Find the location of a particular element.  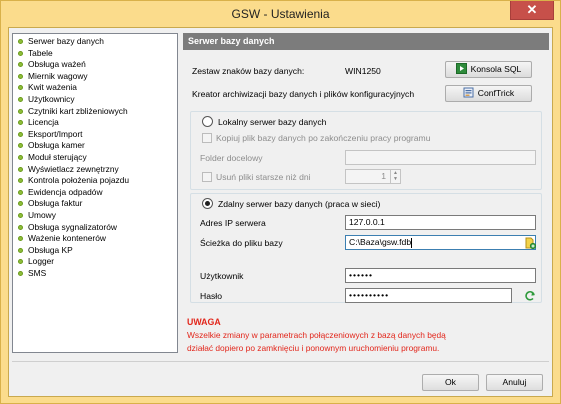

footer-separator is located at coordinates (280, 361).